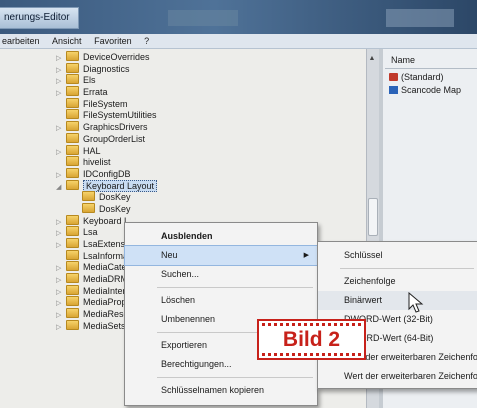 This screenshot has width=477, height=408. I want to click on expand-arrow-icon: ◢, so click(61, 188).